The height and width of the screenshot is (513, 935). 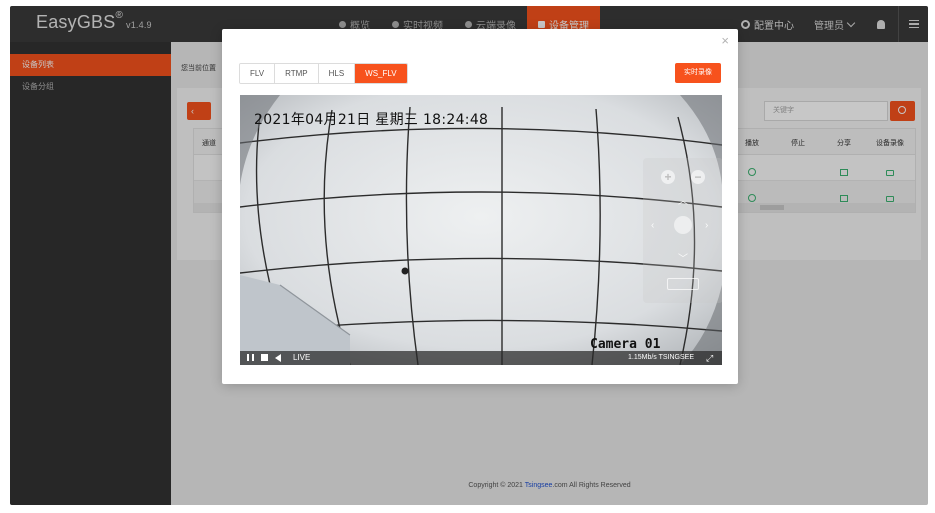 What do you see at coordinates (302, 357) in the screenshot?
I see `live-badge: LIVE` at bounding box center [302, 357].